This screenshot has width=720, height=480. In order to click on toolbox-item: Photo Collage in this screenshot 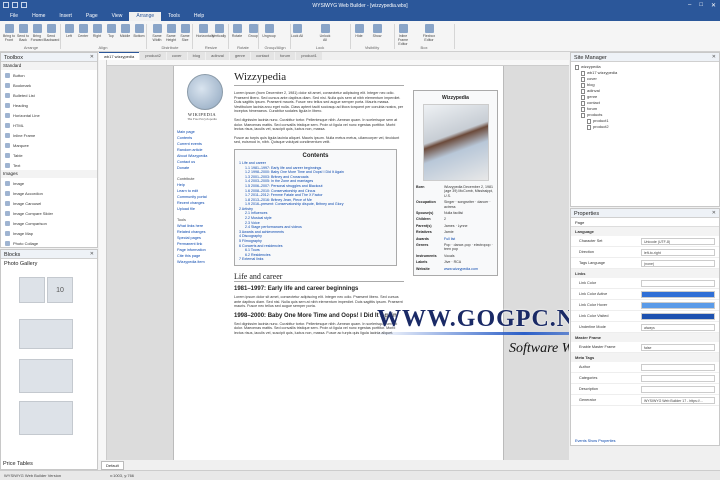, I will do `click(49, 242)`.